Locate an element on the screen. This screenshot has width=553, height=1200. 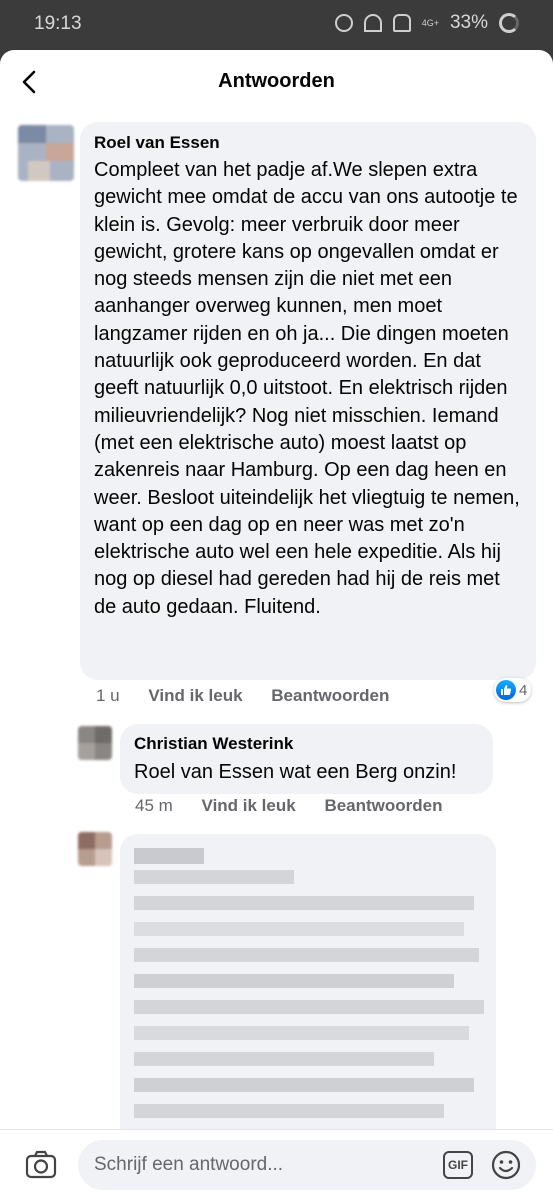
status-icons: 4G+ 33% is located at coordinates (426, 23).